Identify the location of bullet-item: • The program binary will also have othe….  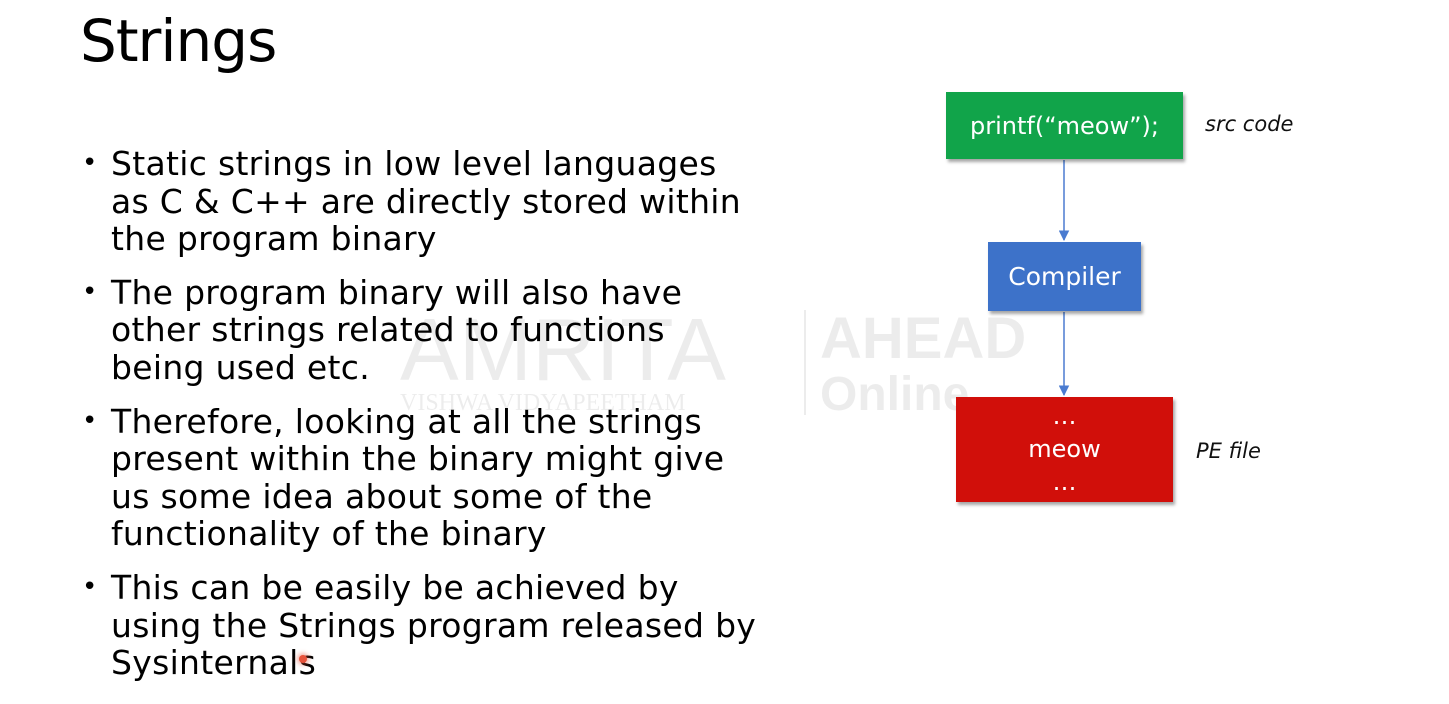
(420, 329).